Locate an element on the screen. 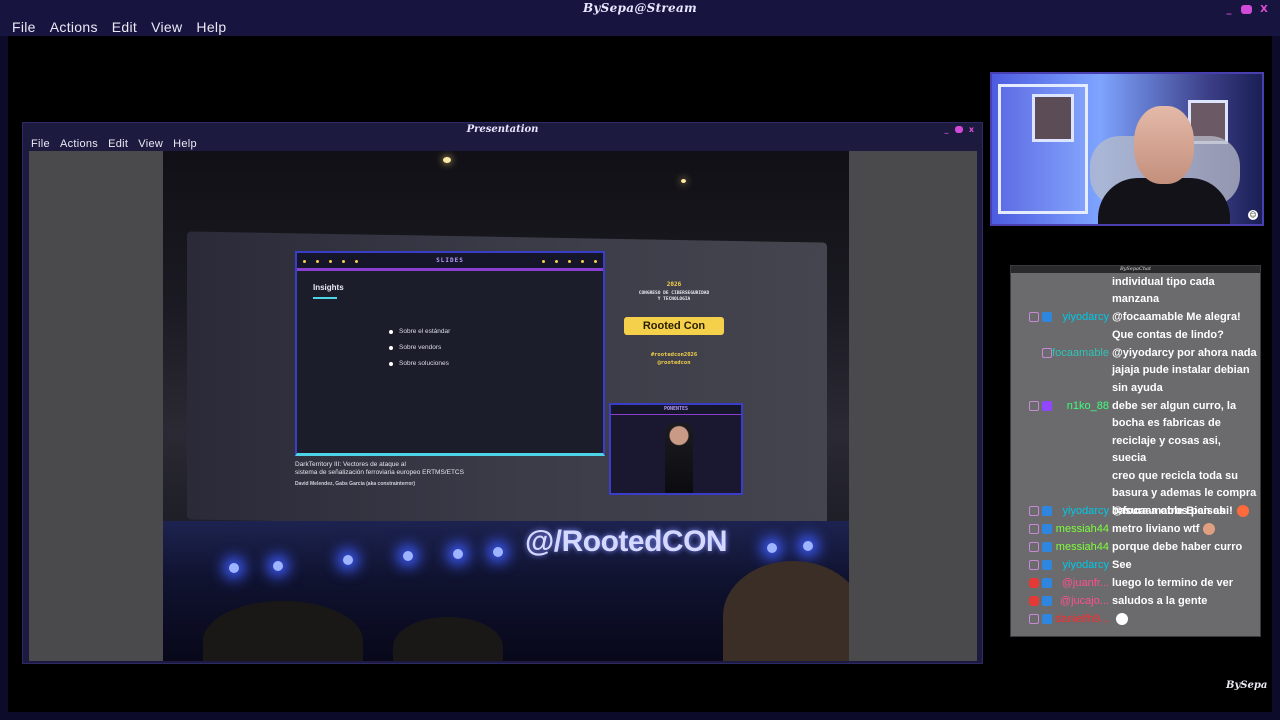  chat-message-line: porque debe haber curro is located at coordinates (1177, 547).